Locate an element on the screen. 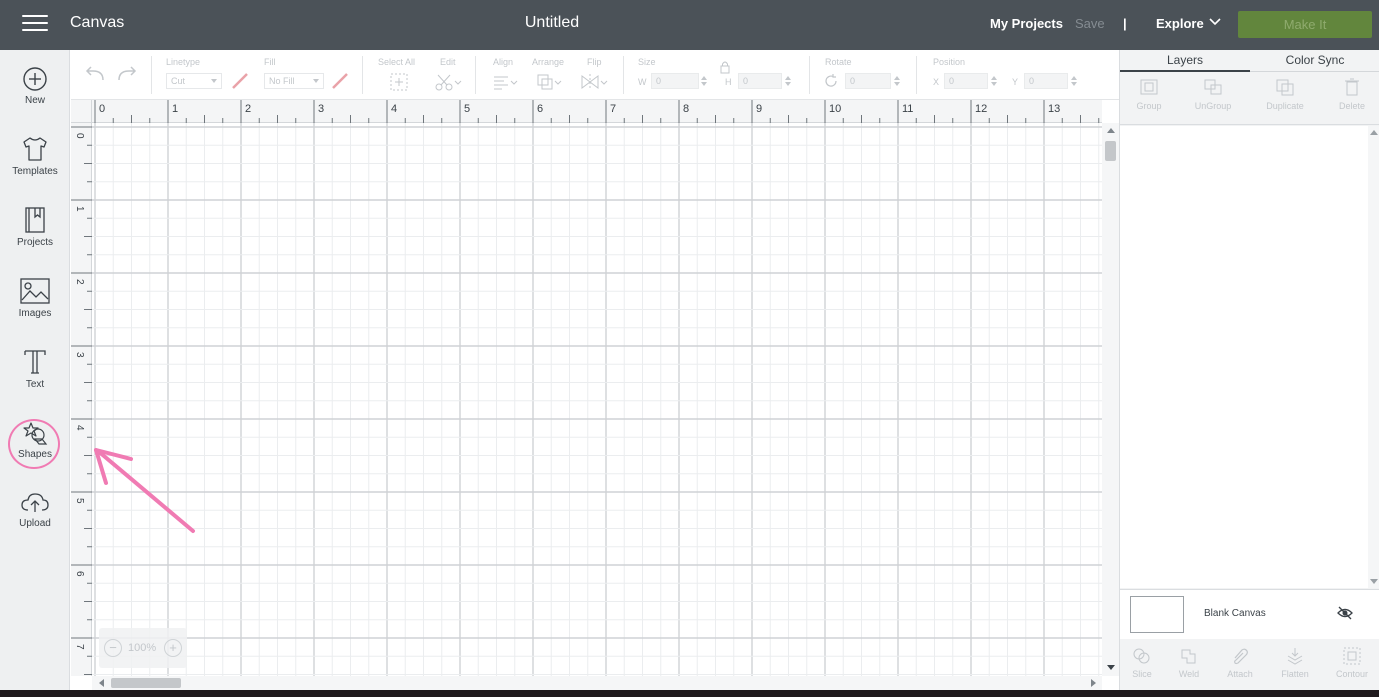  save-button: Save is located at coordinates (1090, 23).